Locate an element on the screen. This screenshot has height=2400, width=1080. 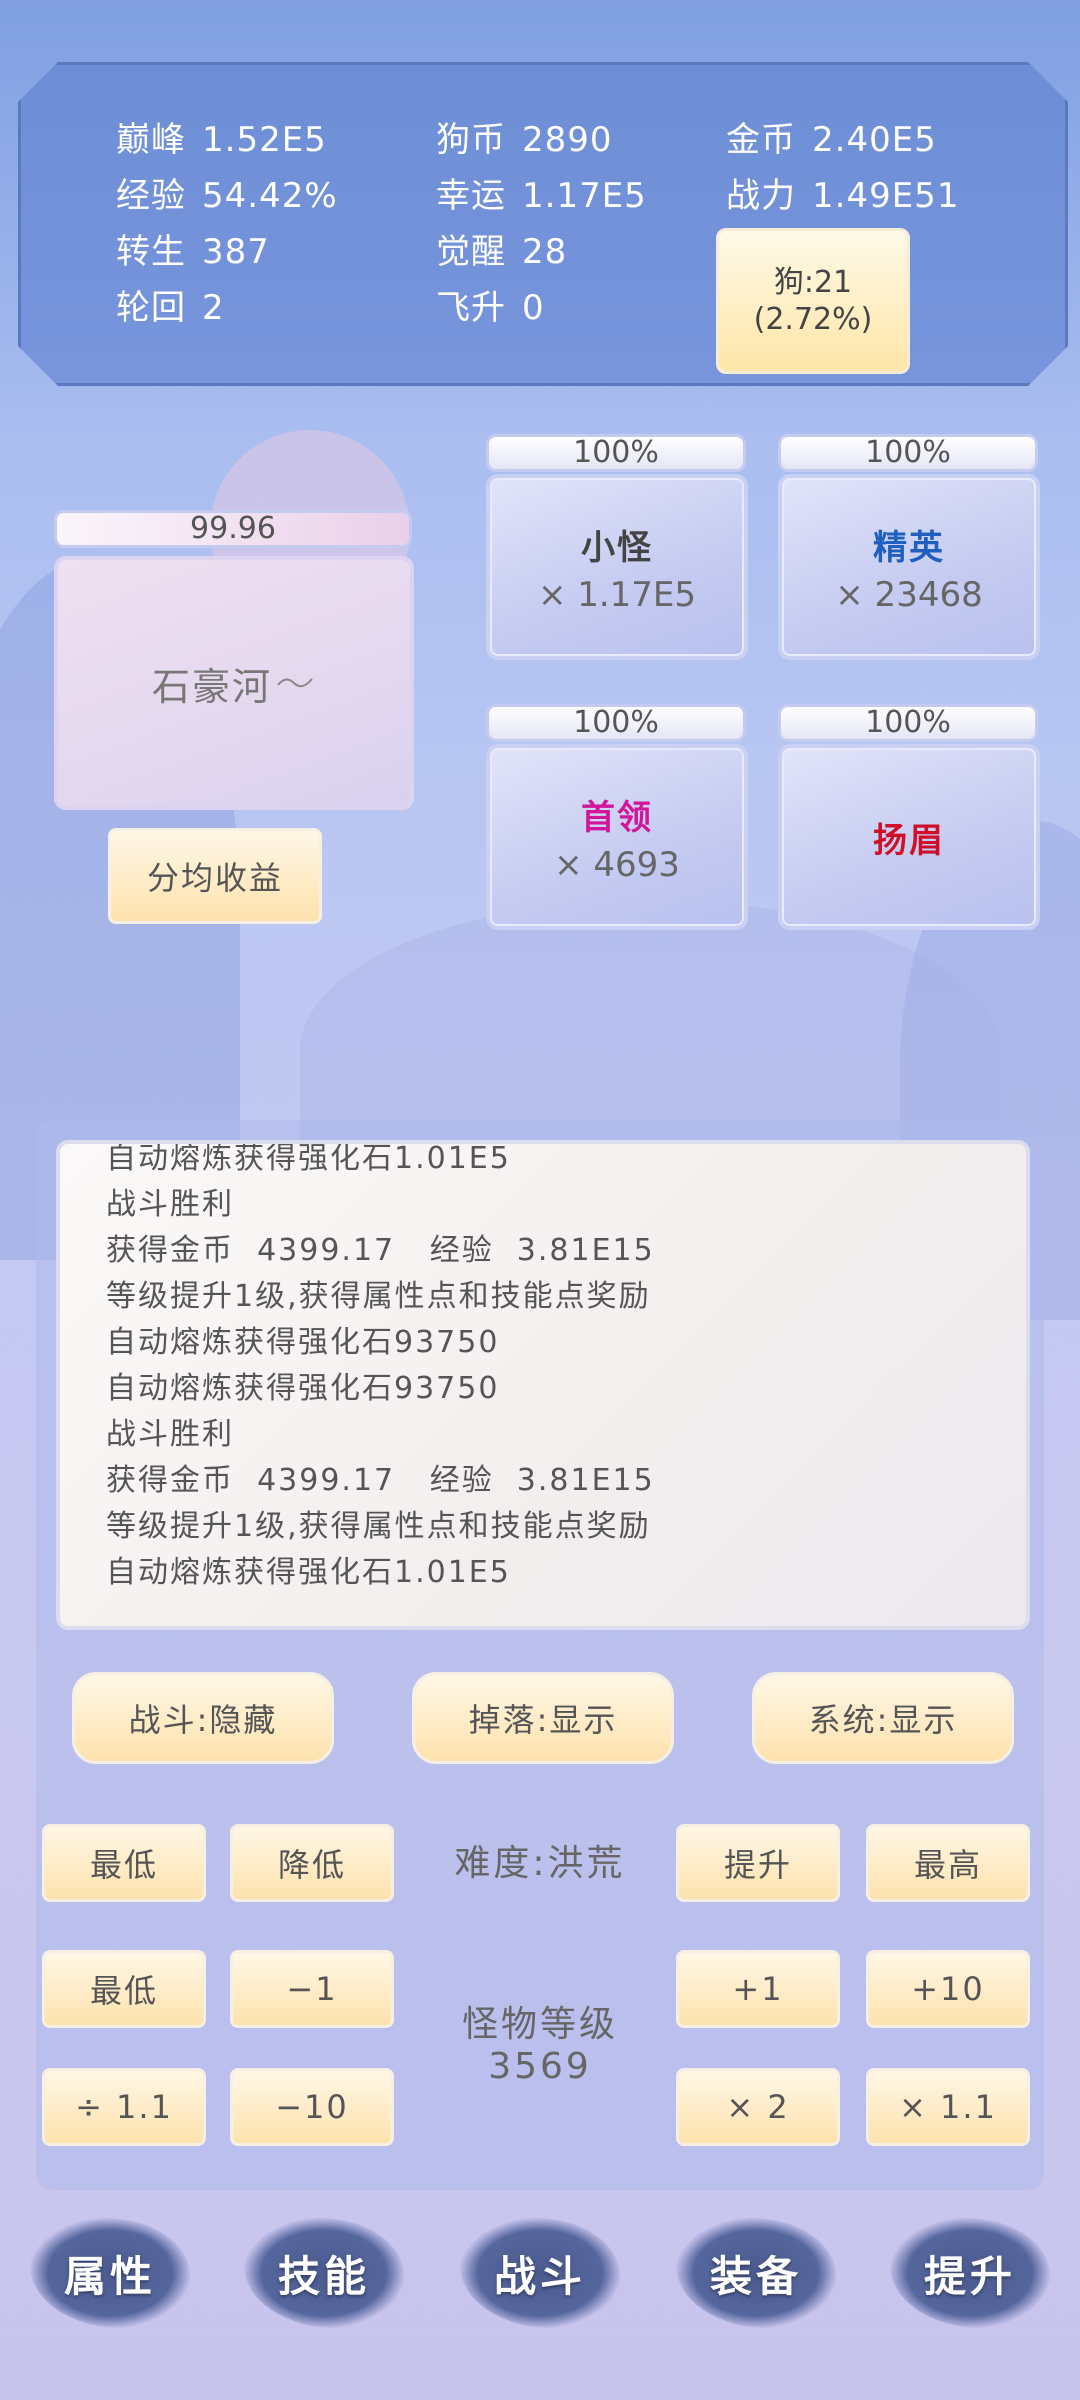
stat-ascend: 飞升 0 is located at coordinates (490, 308).